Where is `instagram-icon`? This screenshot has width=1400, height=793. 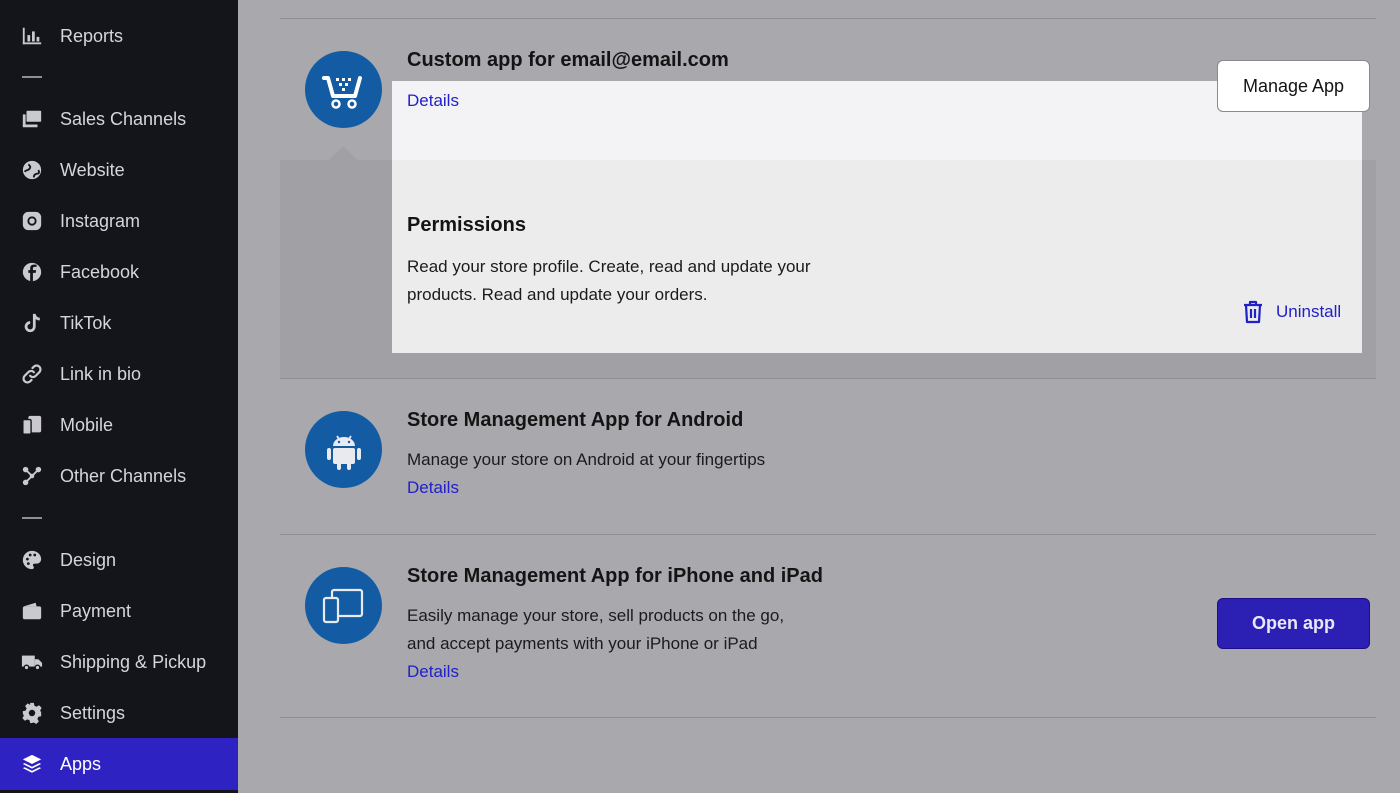 instagram-icon is located at coordinates (32, 221).